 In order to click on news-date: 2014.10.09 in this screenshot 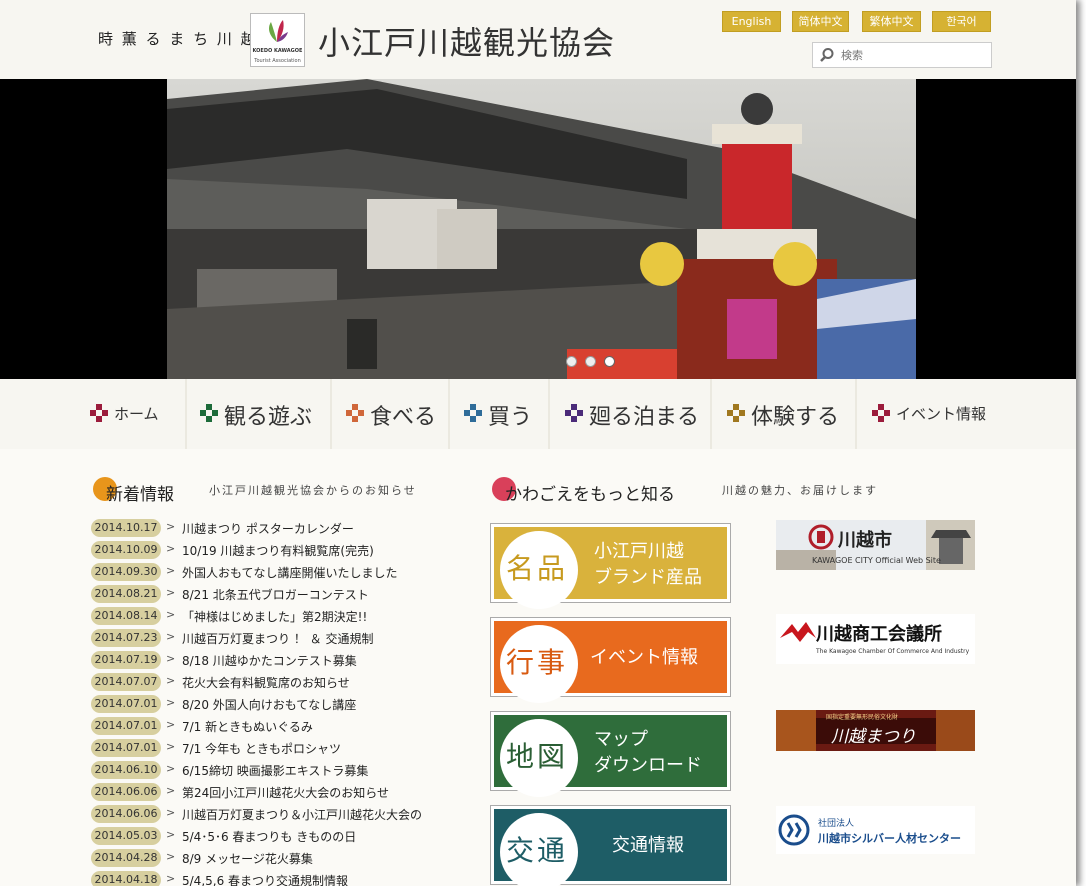, I will do `click(126, 550)`.